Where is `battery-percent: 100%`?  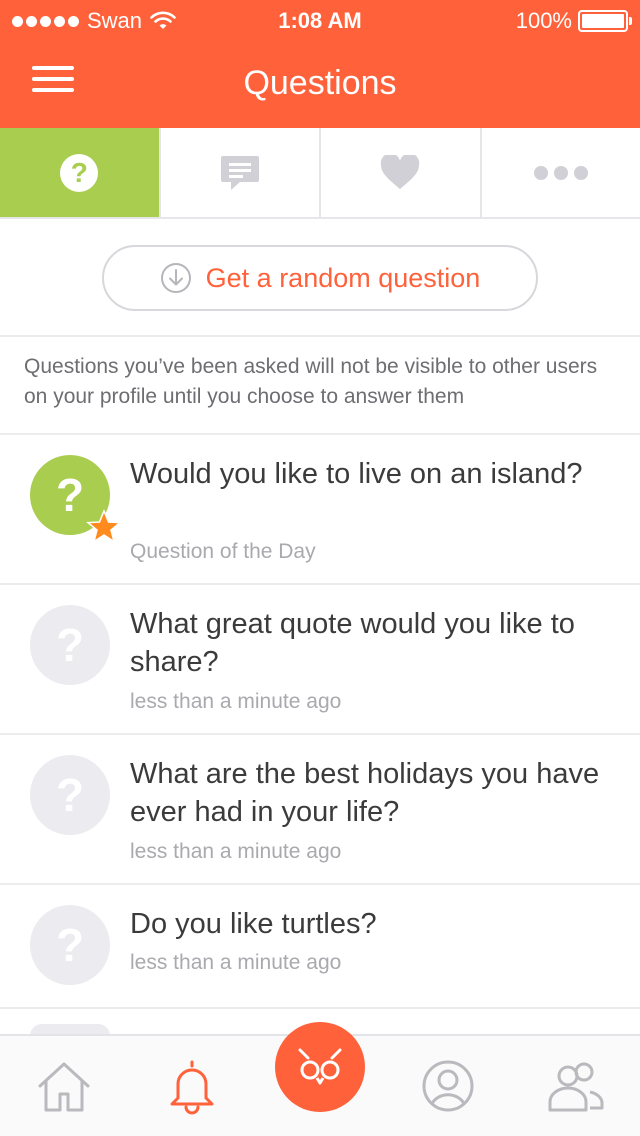
battery-percent: 100% is located at coordinates (543, 20).